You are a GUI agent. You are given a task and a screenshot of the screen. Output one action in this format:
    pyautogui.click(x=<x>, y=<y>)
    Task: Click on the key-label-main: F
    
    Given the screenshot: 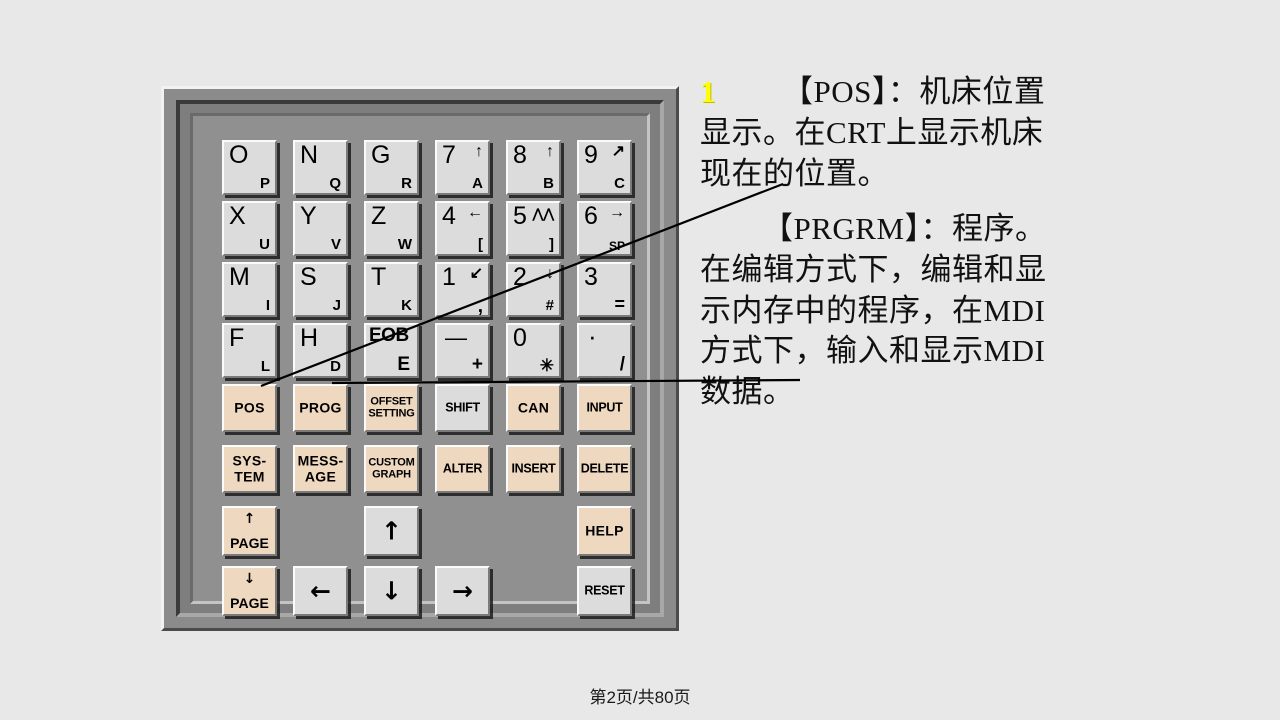 What is the action you would take?
    pyautogui.click(x=237, y=338)
    